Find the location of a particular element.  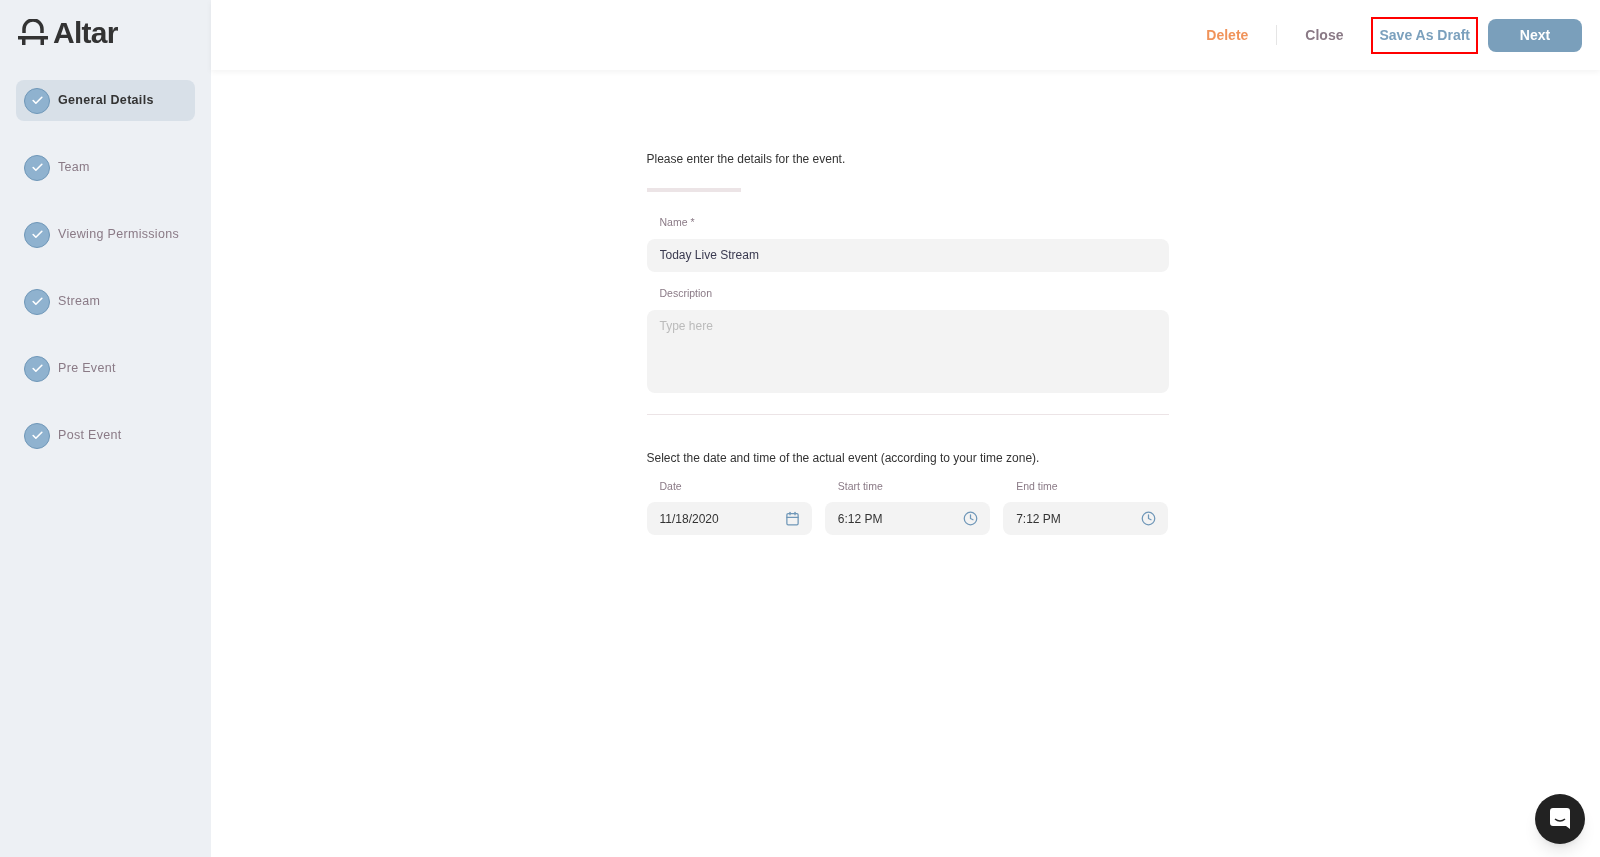

time-field: 7:12 PM is located at coordinates (1086, 519).